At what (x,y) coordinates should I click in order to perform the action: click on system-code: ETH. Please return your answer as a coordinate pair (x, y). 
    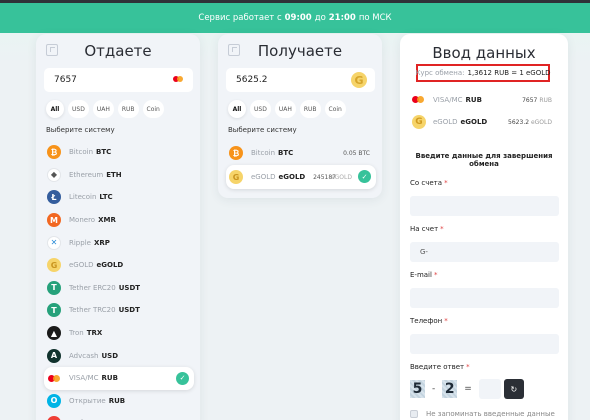
    Looking at the image, I should click on (114, 174).